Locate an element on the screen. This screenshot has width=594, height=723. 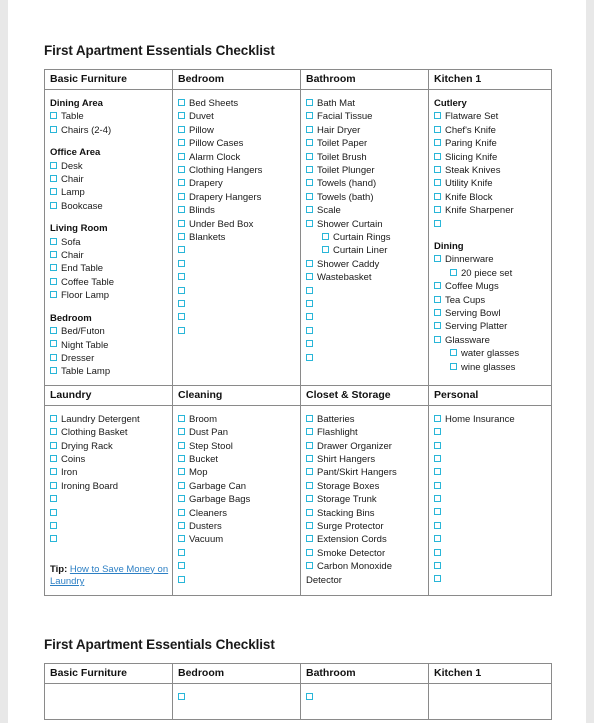
checklist-item: Laundry Detergent is located at coordinates (110, 419).